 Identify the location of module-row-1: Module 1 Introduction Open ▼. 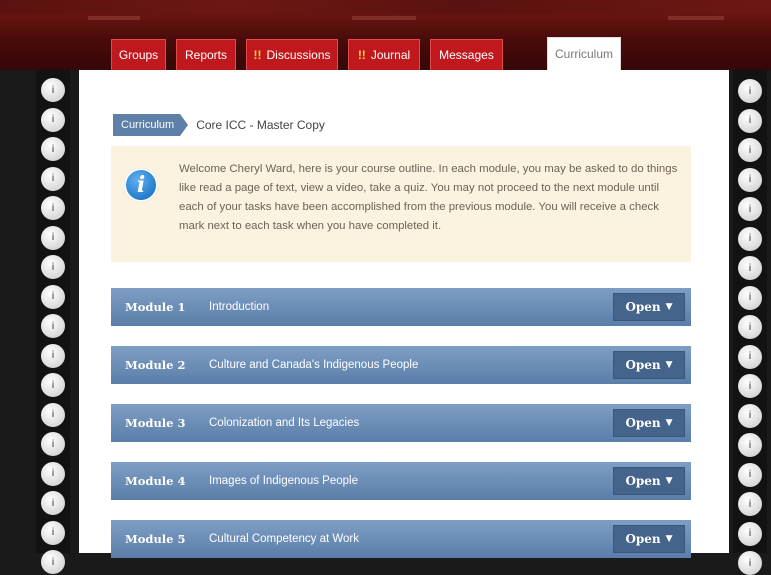
(401, 307).